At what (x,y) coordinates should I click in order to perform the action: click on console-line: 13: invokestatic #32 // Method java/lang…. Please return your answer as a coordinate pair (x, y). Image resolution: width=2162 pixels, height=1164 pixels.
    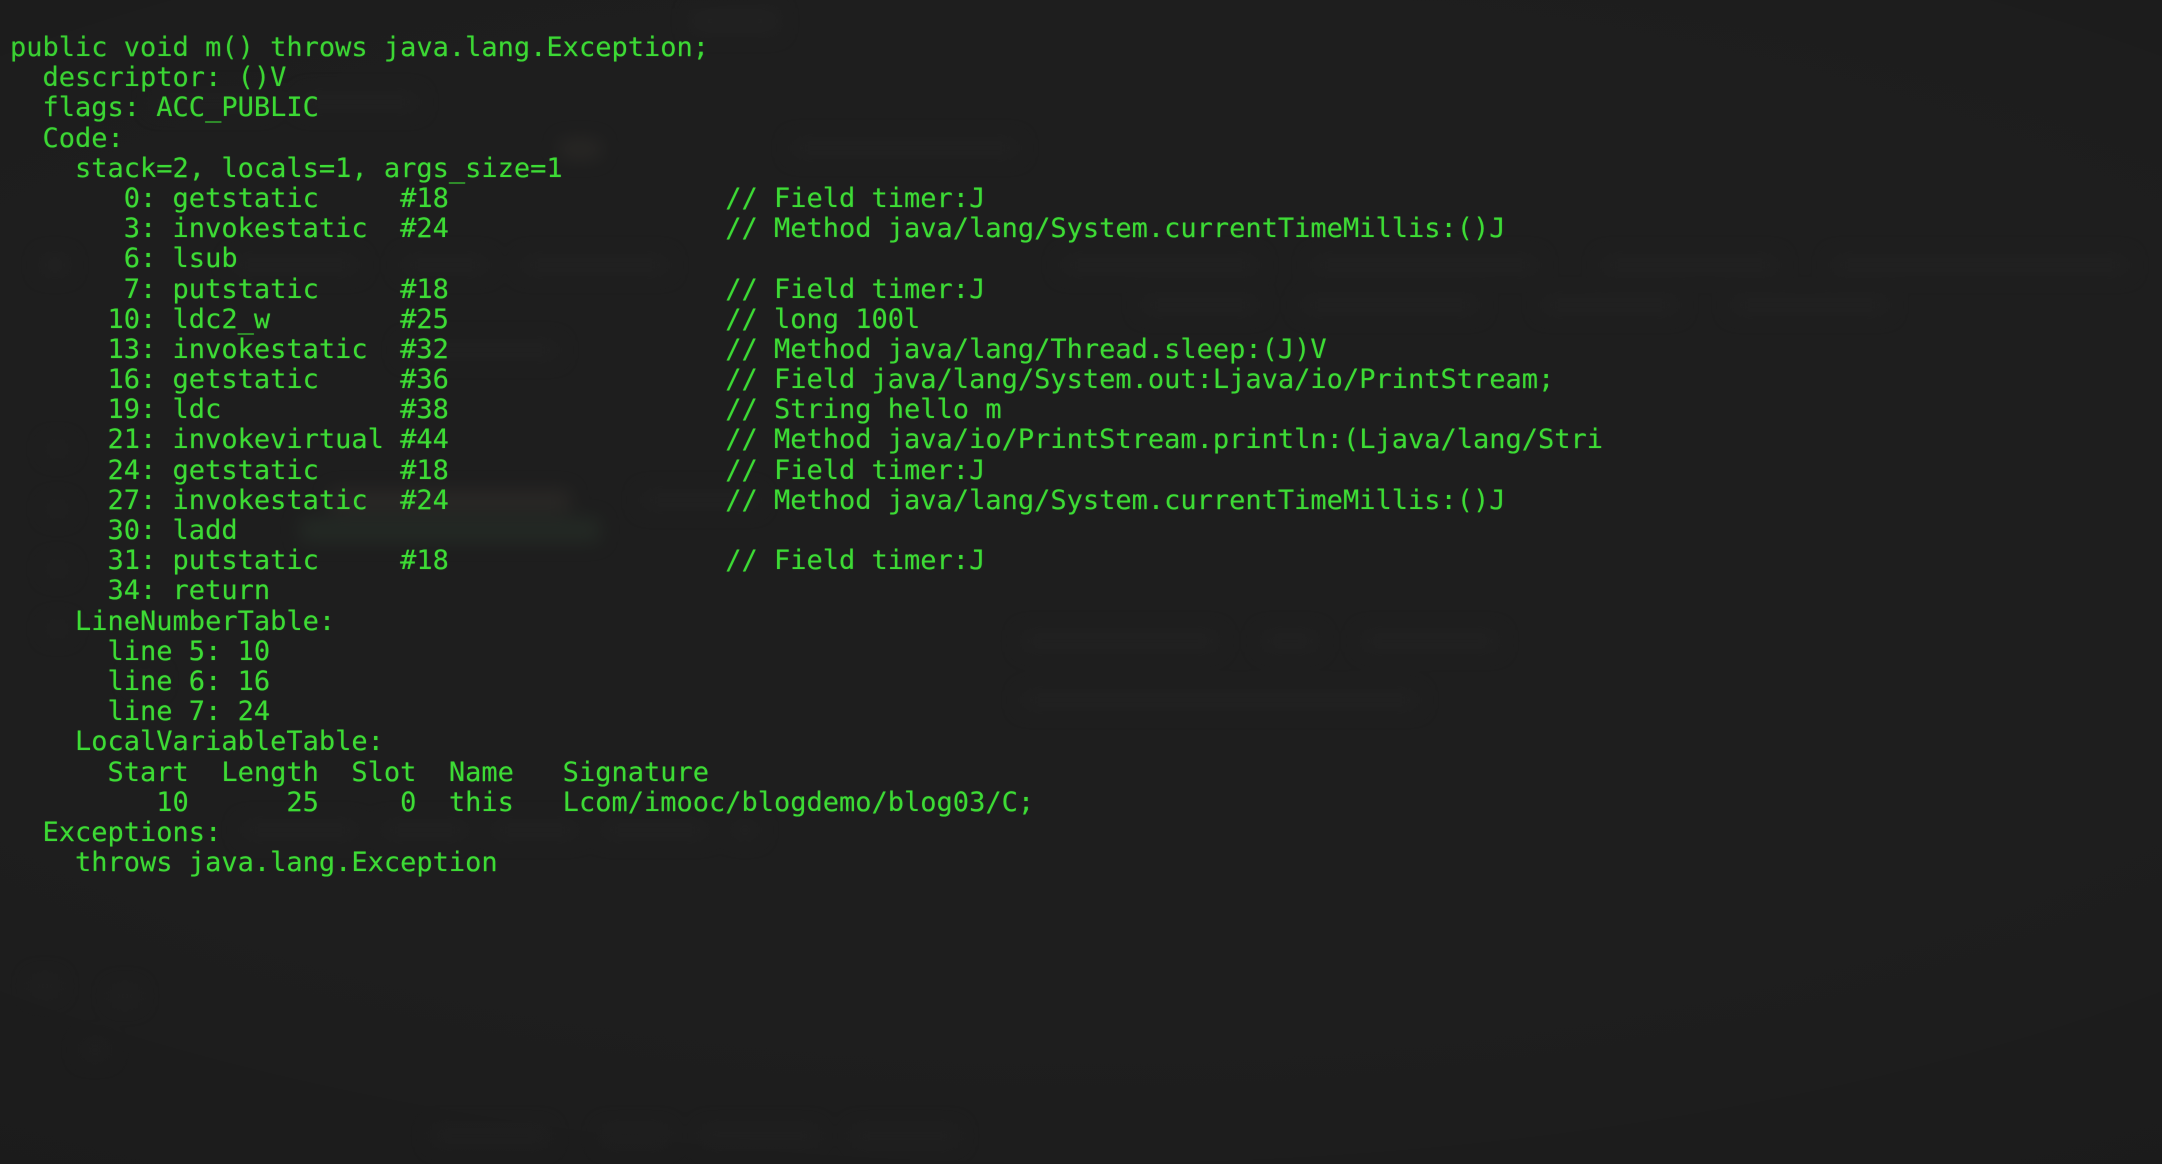
    Looking at the image, I should click on (668, 349).